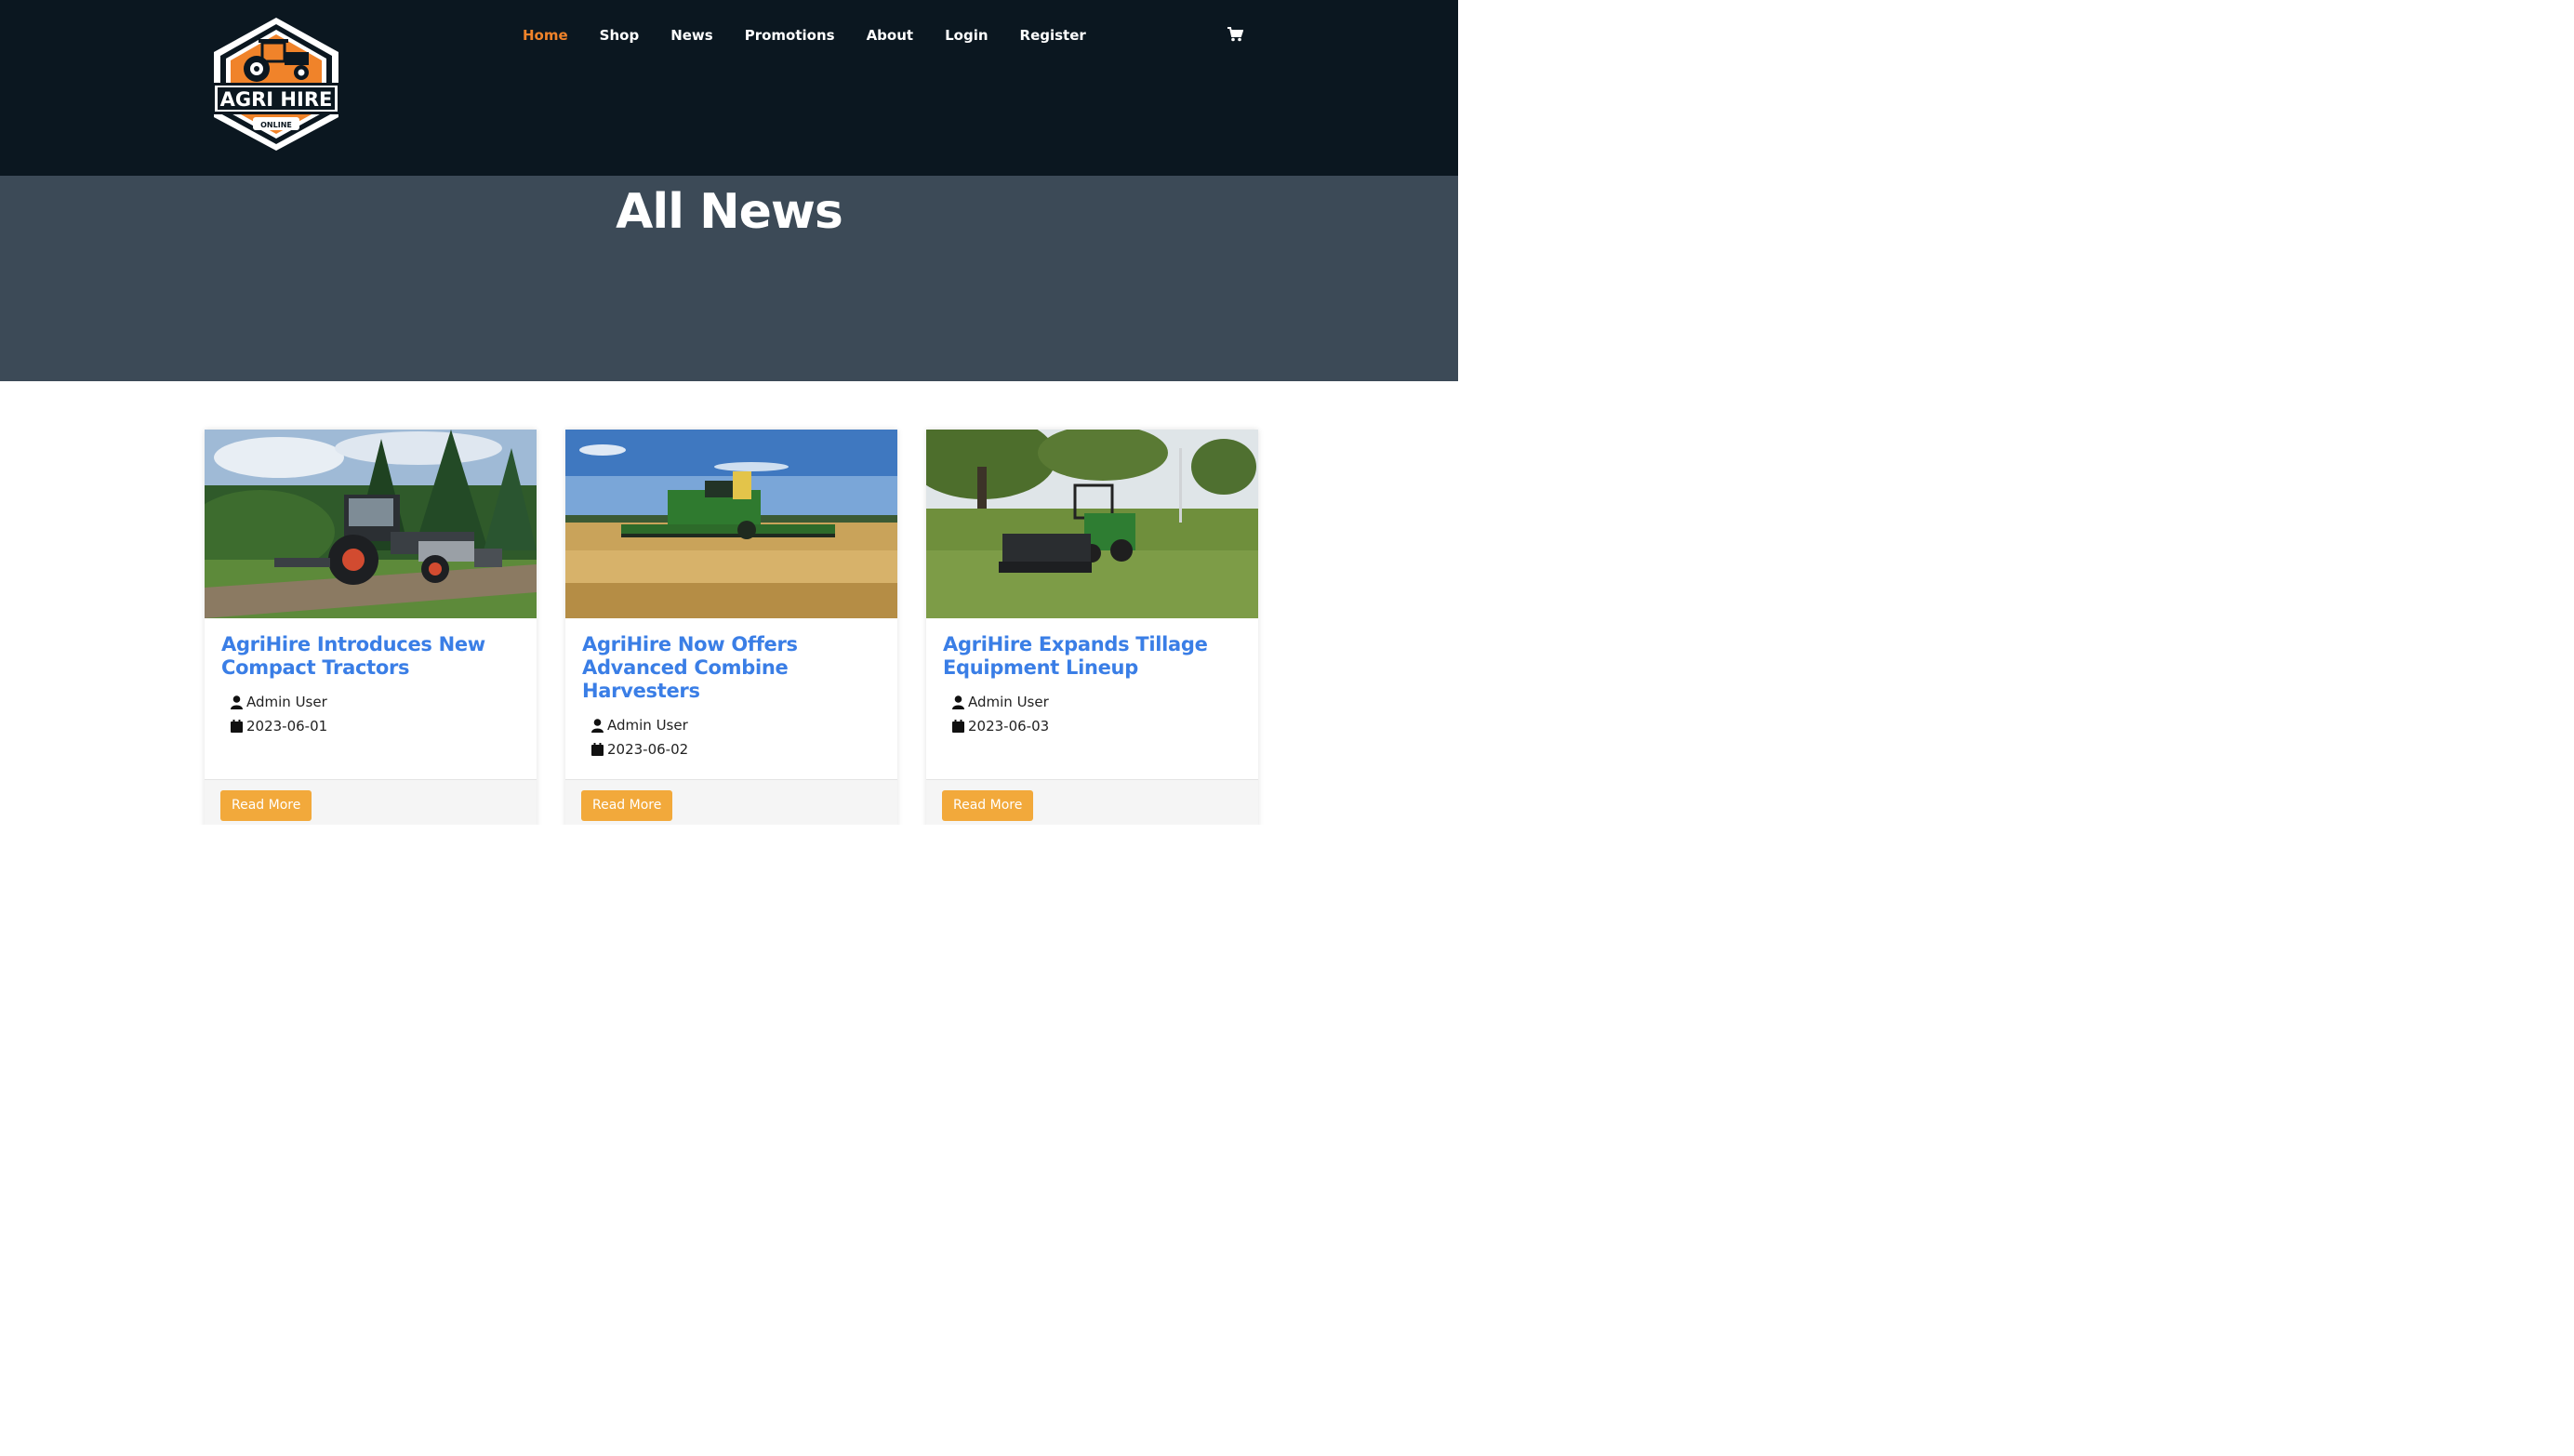 This screenshot has height=1456, width=2574. I want to click on news-image-combine-harvester, so click(731, 524).